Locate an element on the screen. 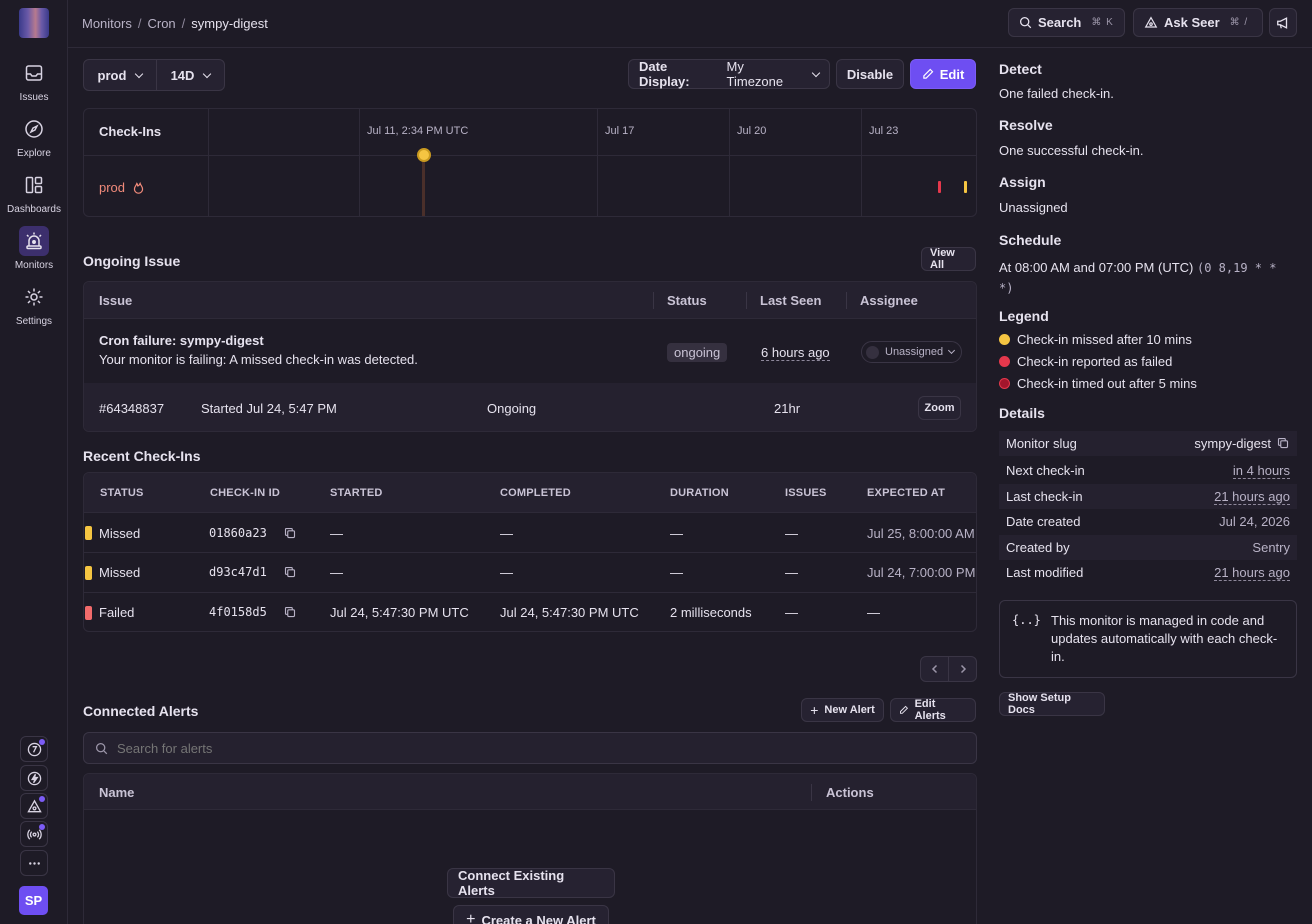 The image size is (1312, 924). timeline-marker is located at coordinates (424, 155).